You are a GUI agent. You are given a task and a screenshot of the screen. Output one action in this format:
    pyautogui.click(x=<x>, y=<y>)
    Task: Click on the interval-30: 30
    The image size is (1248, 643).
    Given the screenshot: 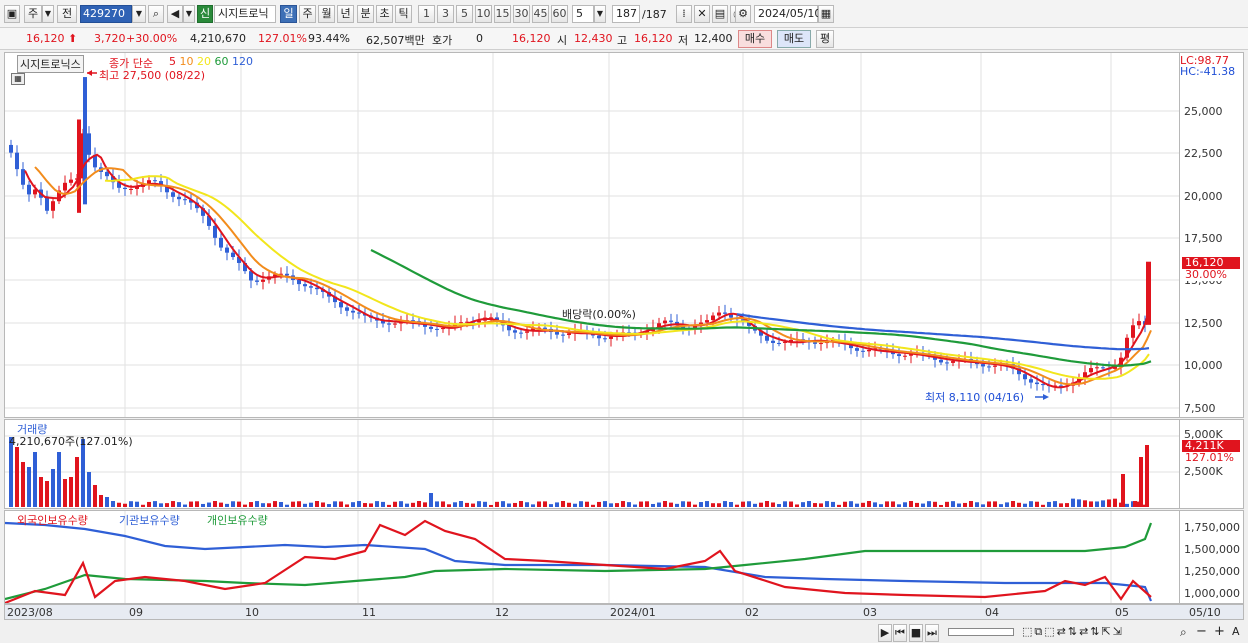 What is the action you would take?
    pyautogui.click(x=521, y=14)
    